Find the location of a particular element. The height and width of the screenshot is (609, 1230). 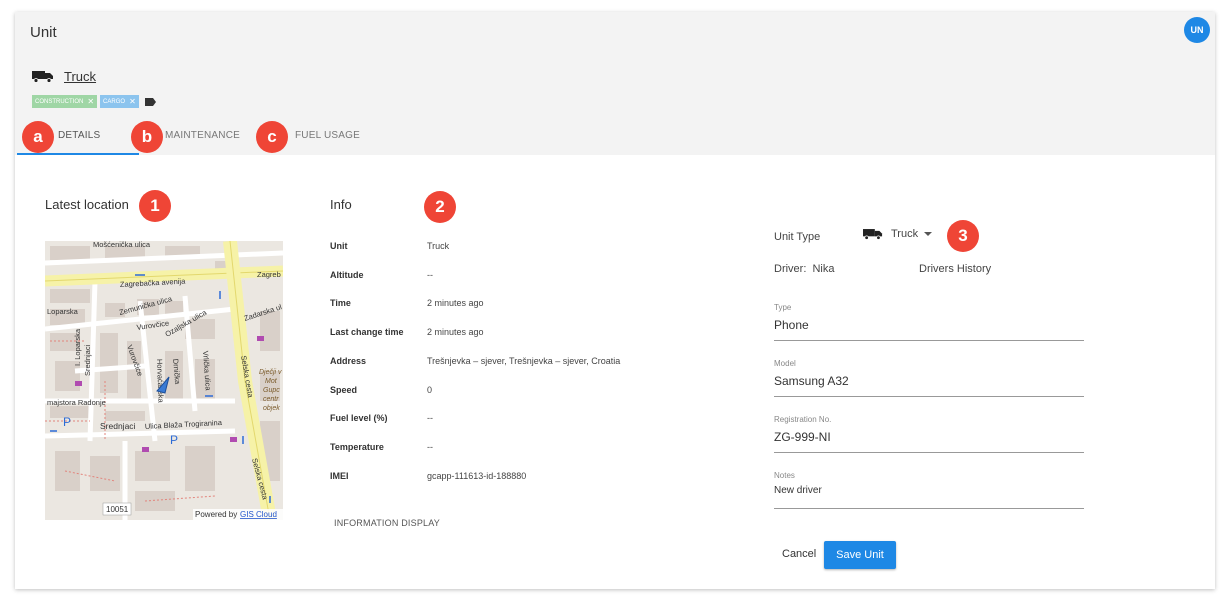

tag-label: CARGO is located at coordinates (114, 101).